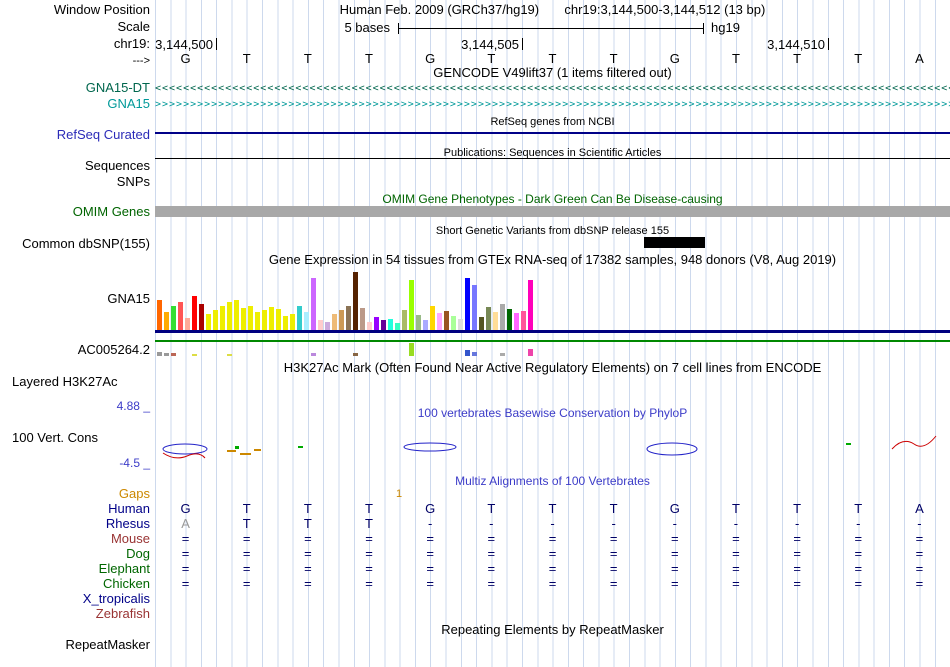  What do you see at coordinates (65, 382) in the screenshot?
I see `track-label-layered-h3k27ac: Layered H3K27Ac` at bounding box center [65, 382].